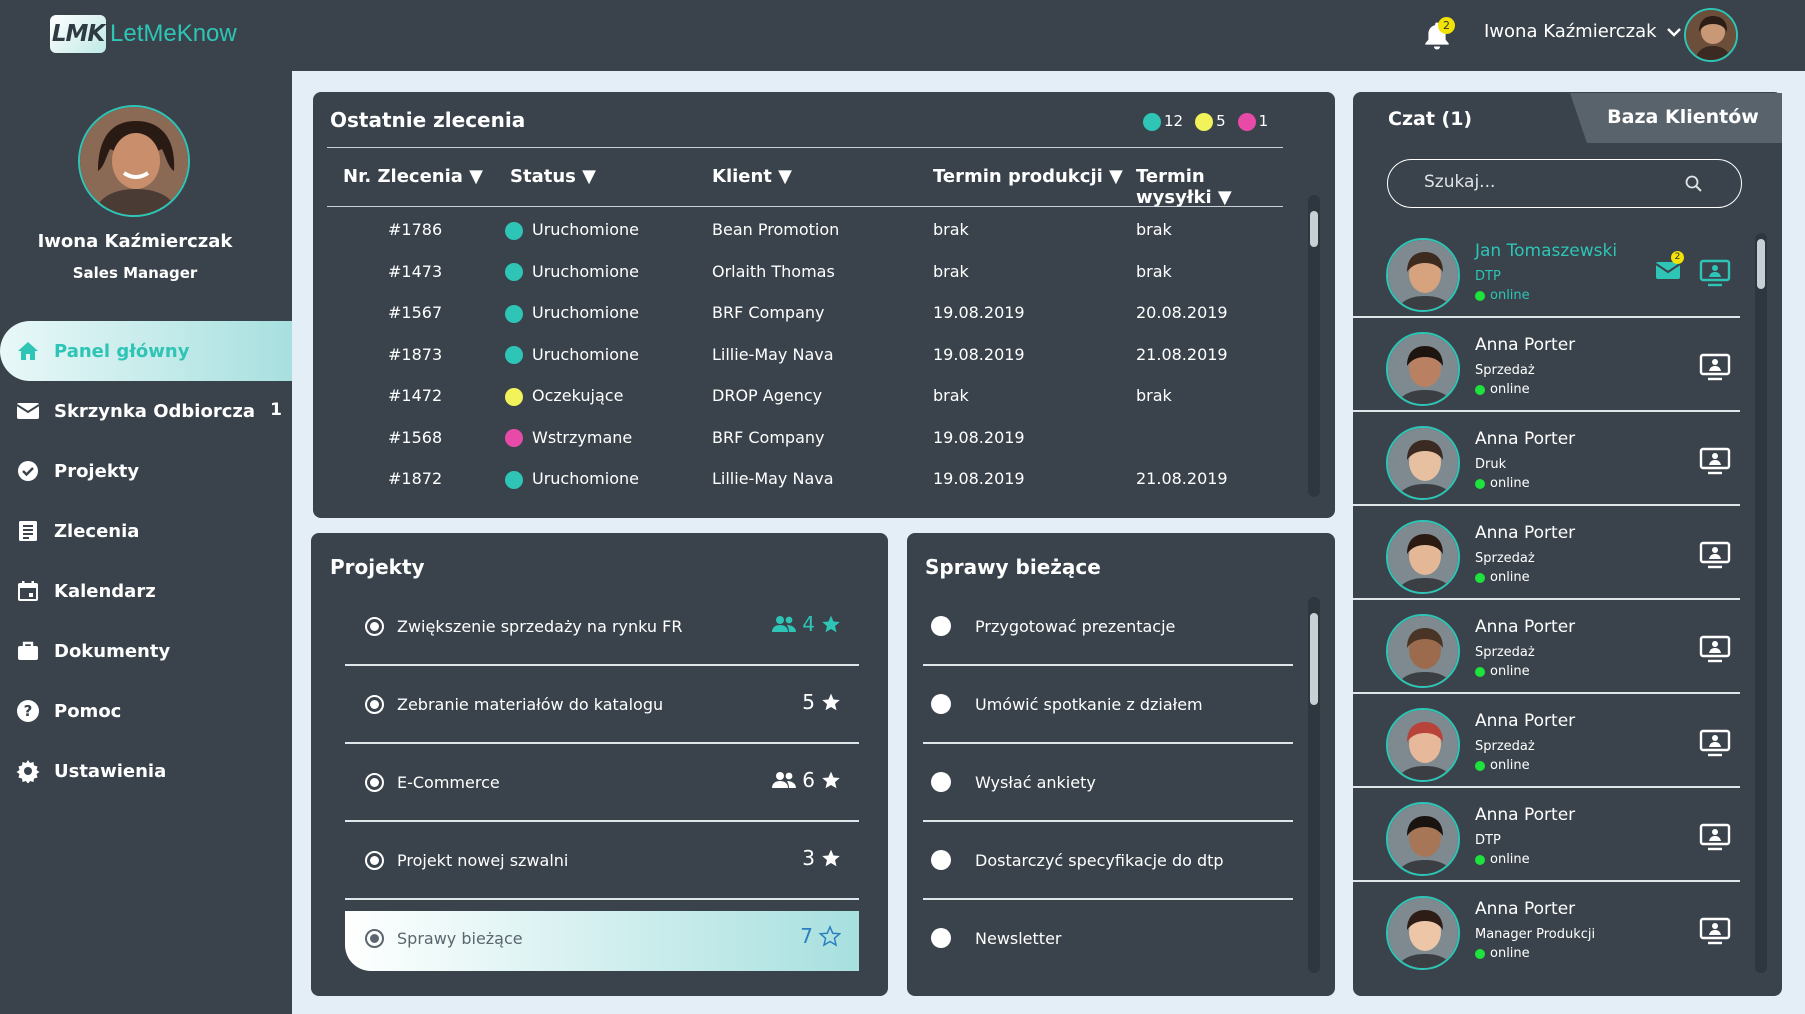  Describe the element at coordinates (146, 531) in the screenshot. I see `nav-item-orders: Zlecenia` at that location.